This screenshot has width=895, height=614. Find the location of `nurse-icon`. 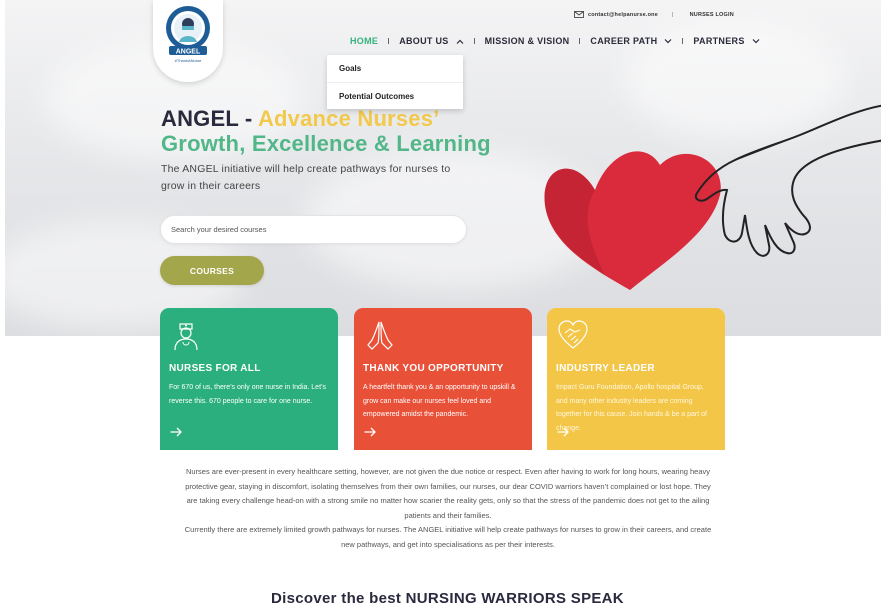

nurse-icon is located at coordinates (186, 337).